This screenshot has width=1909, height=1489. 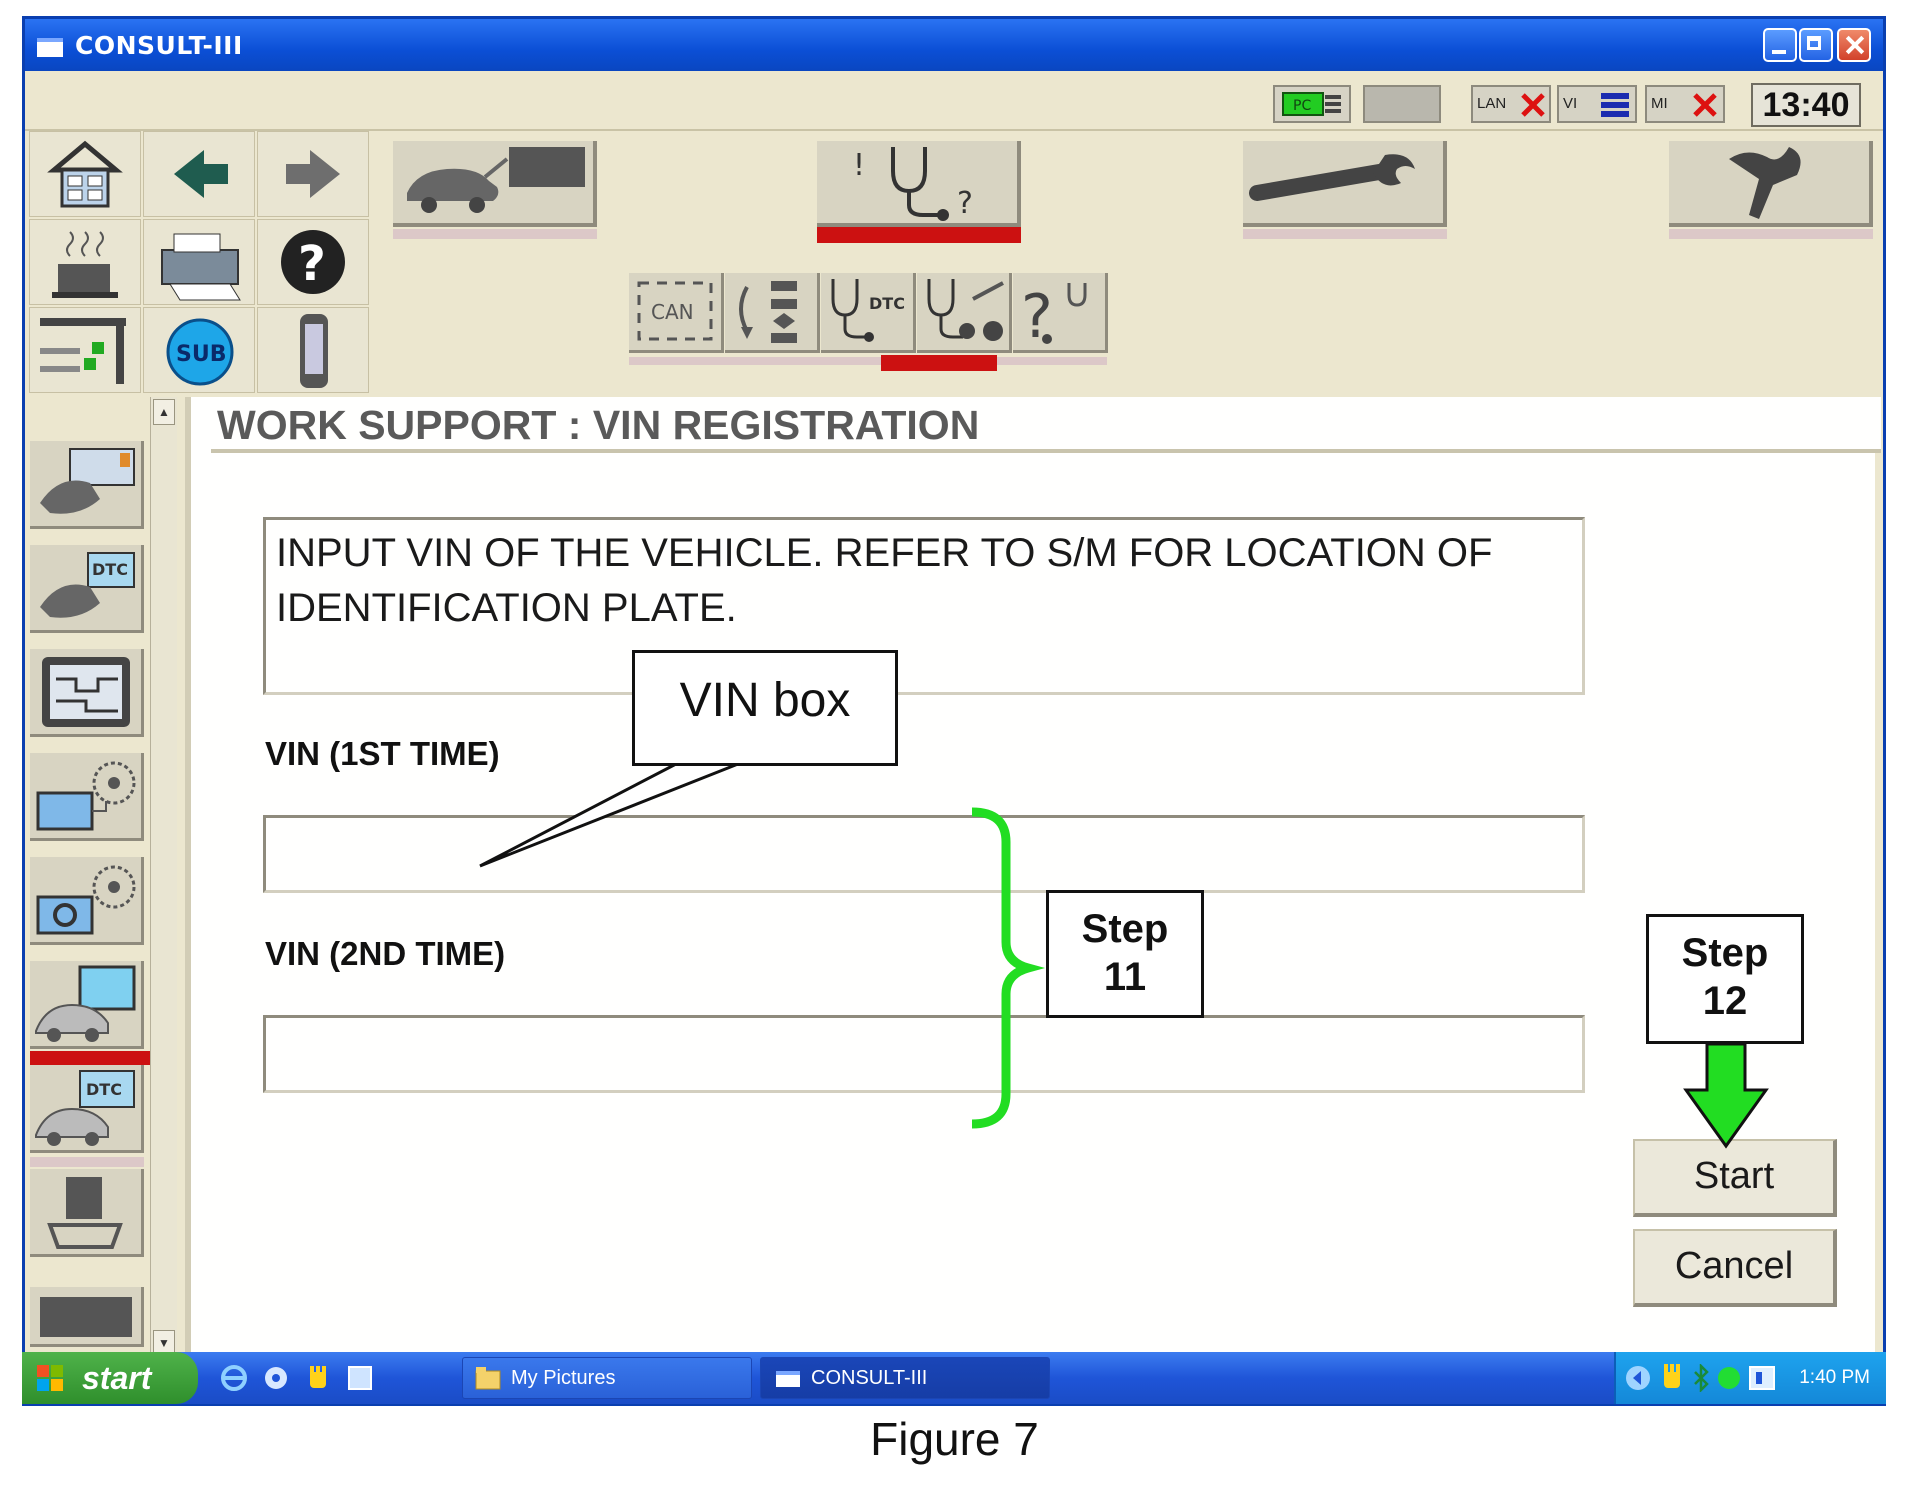 What do you see at coordinates (869, 1378) in the screenshot?
I see `taskbar-item-label: CONSULT-III` at bounding box center [869, 1378].